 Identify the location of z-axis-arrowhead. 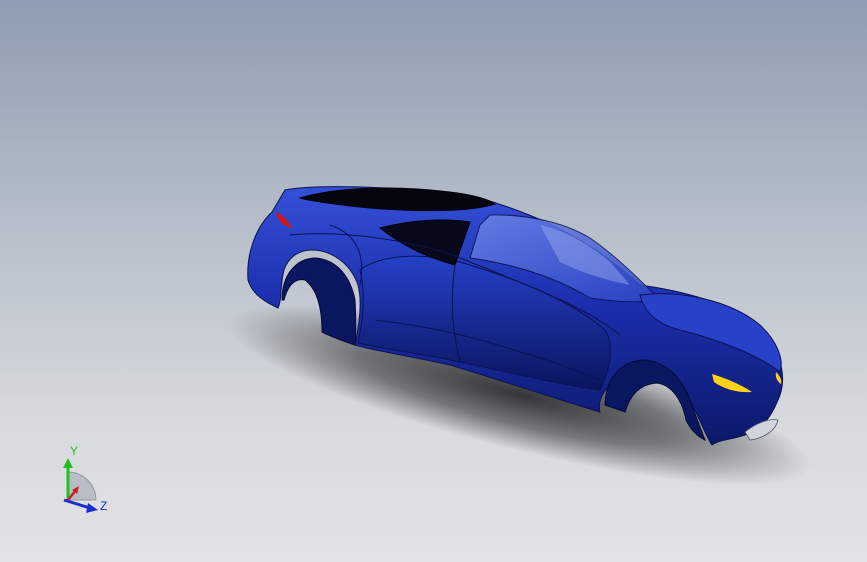
(92, 508).